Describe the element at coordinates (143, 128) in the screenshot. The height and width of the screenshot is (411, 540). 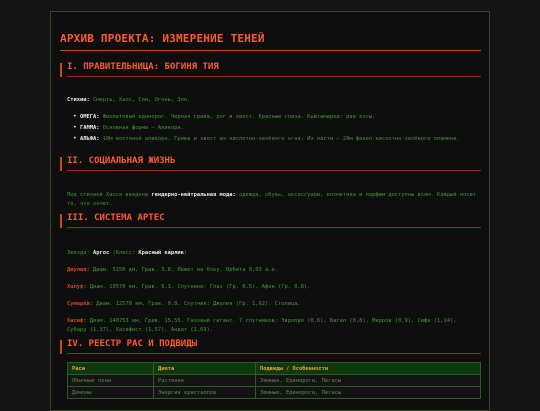
I see `form-text: Основная форма — Аликорн.` at that location.